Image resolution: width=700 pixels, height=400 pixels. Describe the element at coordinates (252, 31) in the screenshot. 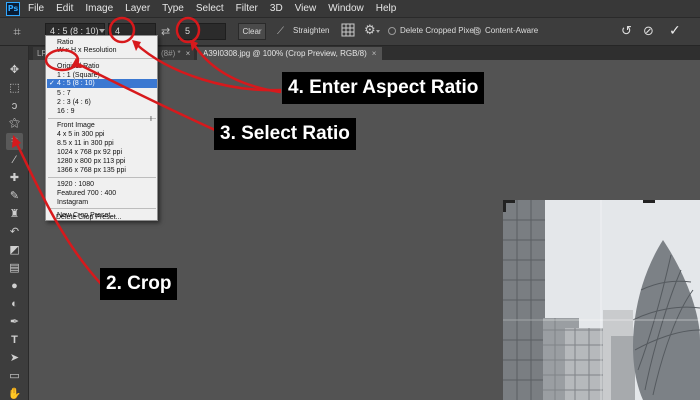

I see `clear-button: Clear` at that location.